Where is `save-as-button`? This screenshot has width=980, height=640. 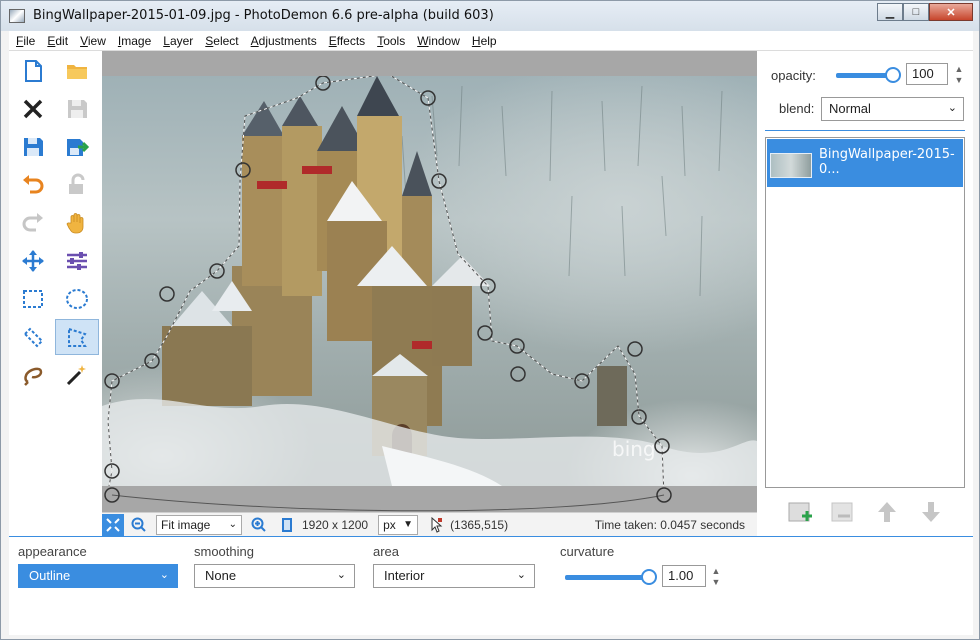 save-as-button is located at coordinates (33, 147).